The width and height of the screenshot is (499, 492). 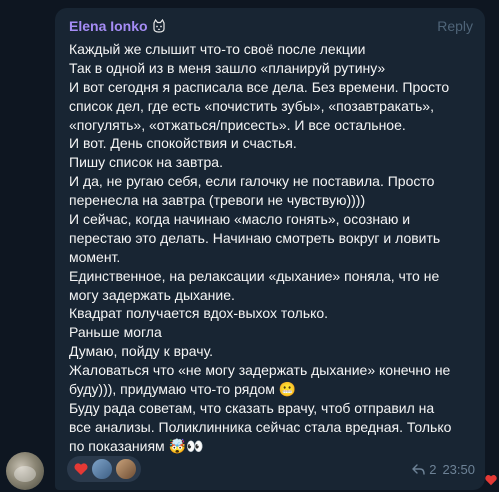 What do you see at coordinates (158, 26) in the screenshot?
I see `cat-face-icon` at bounding box center [158, 26].